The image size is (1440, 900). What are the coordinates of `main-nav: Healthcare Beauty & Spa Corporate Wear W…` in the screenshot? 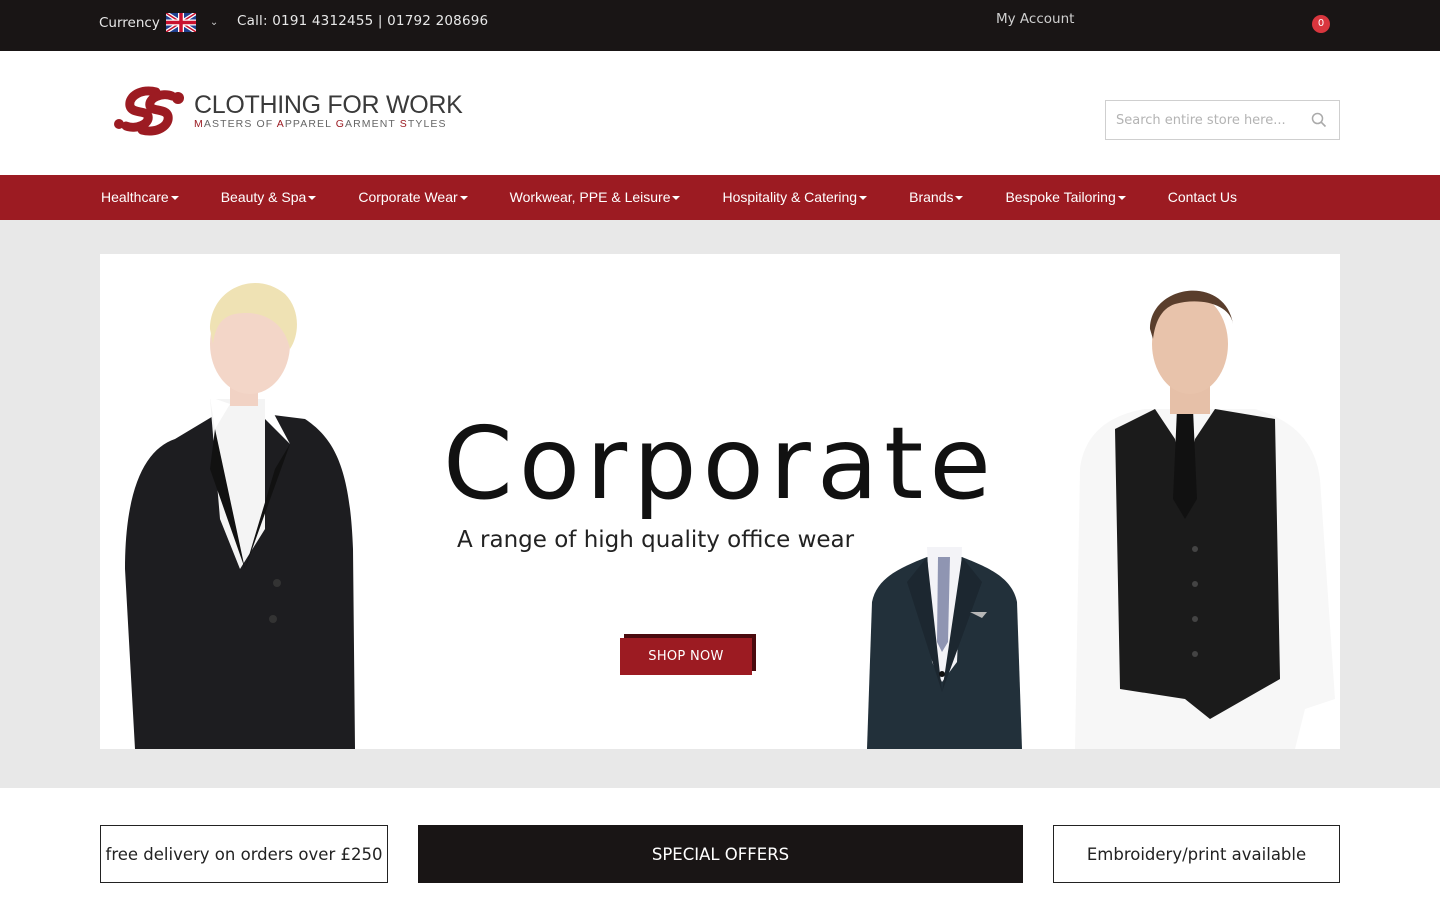 It's located at (720, 197).